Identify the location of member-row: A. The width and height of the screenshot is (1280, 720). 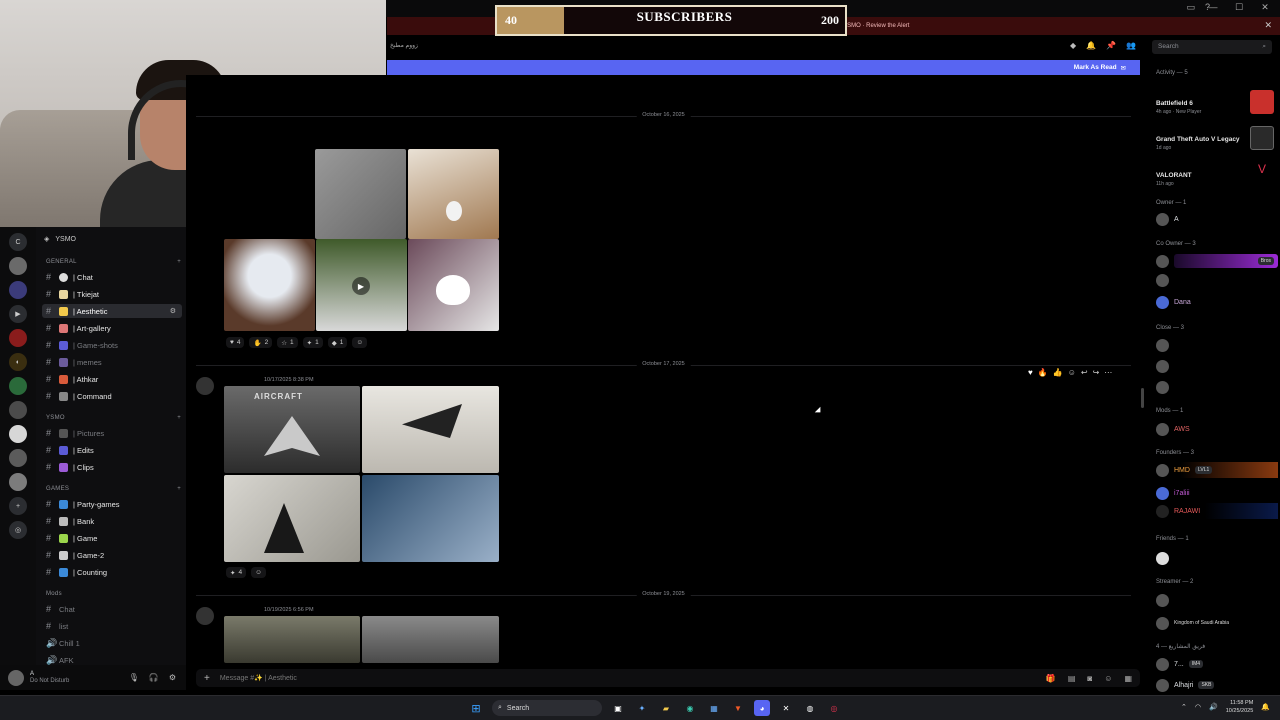
(1217, 219).